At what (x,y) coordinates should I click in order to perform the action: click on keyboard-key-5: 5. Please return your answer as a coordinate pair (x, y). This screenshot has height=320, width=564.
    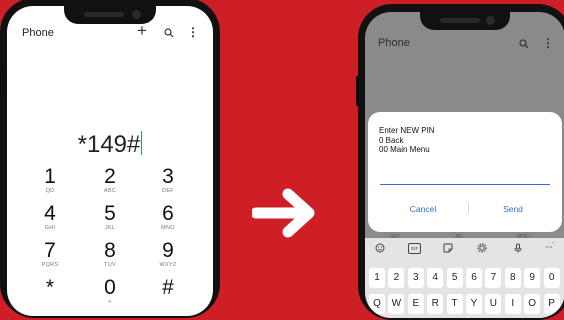
    Looking at the image, I should click on (454, 278).